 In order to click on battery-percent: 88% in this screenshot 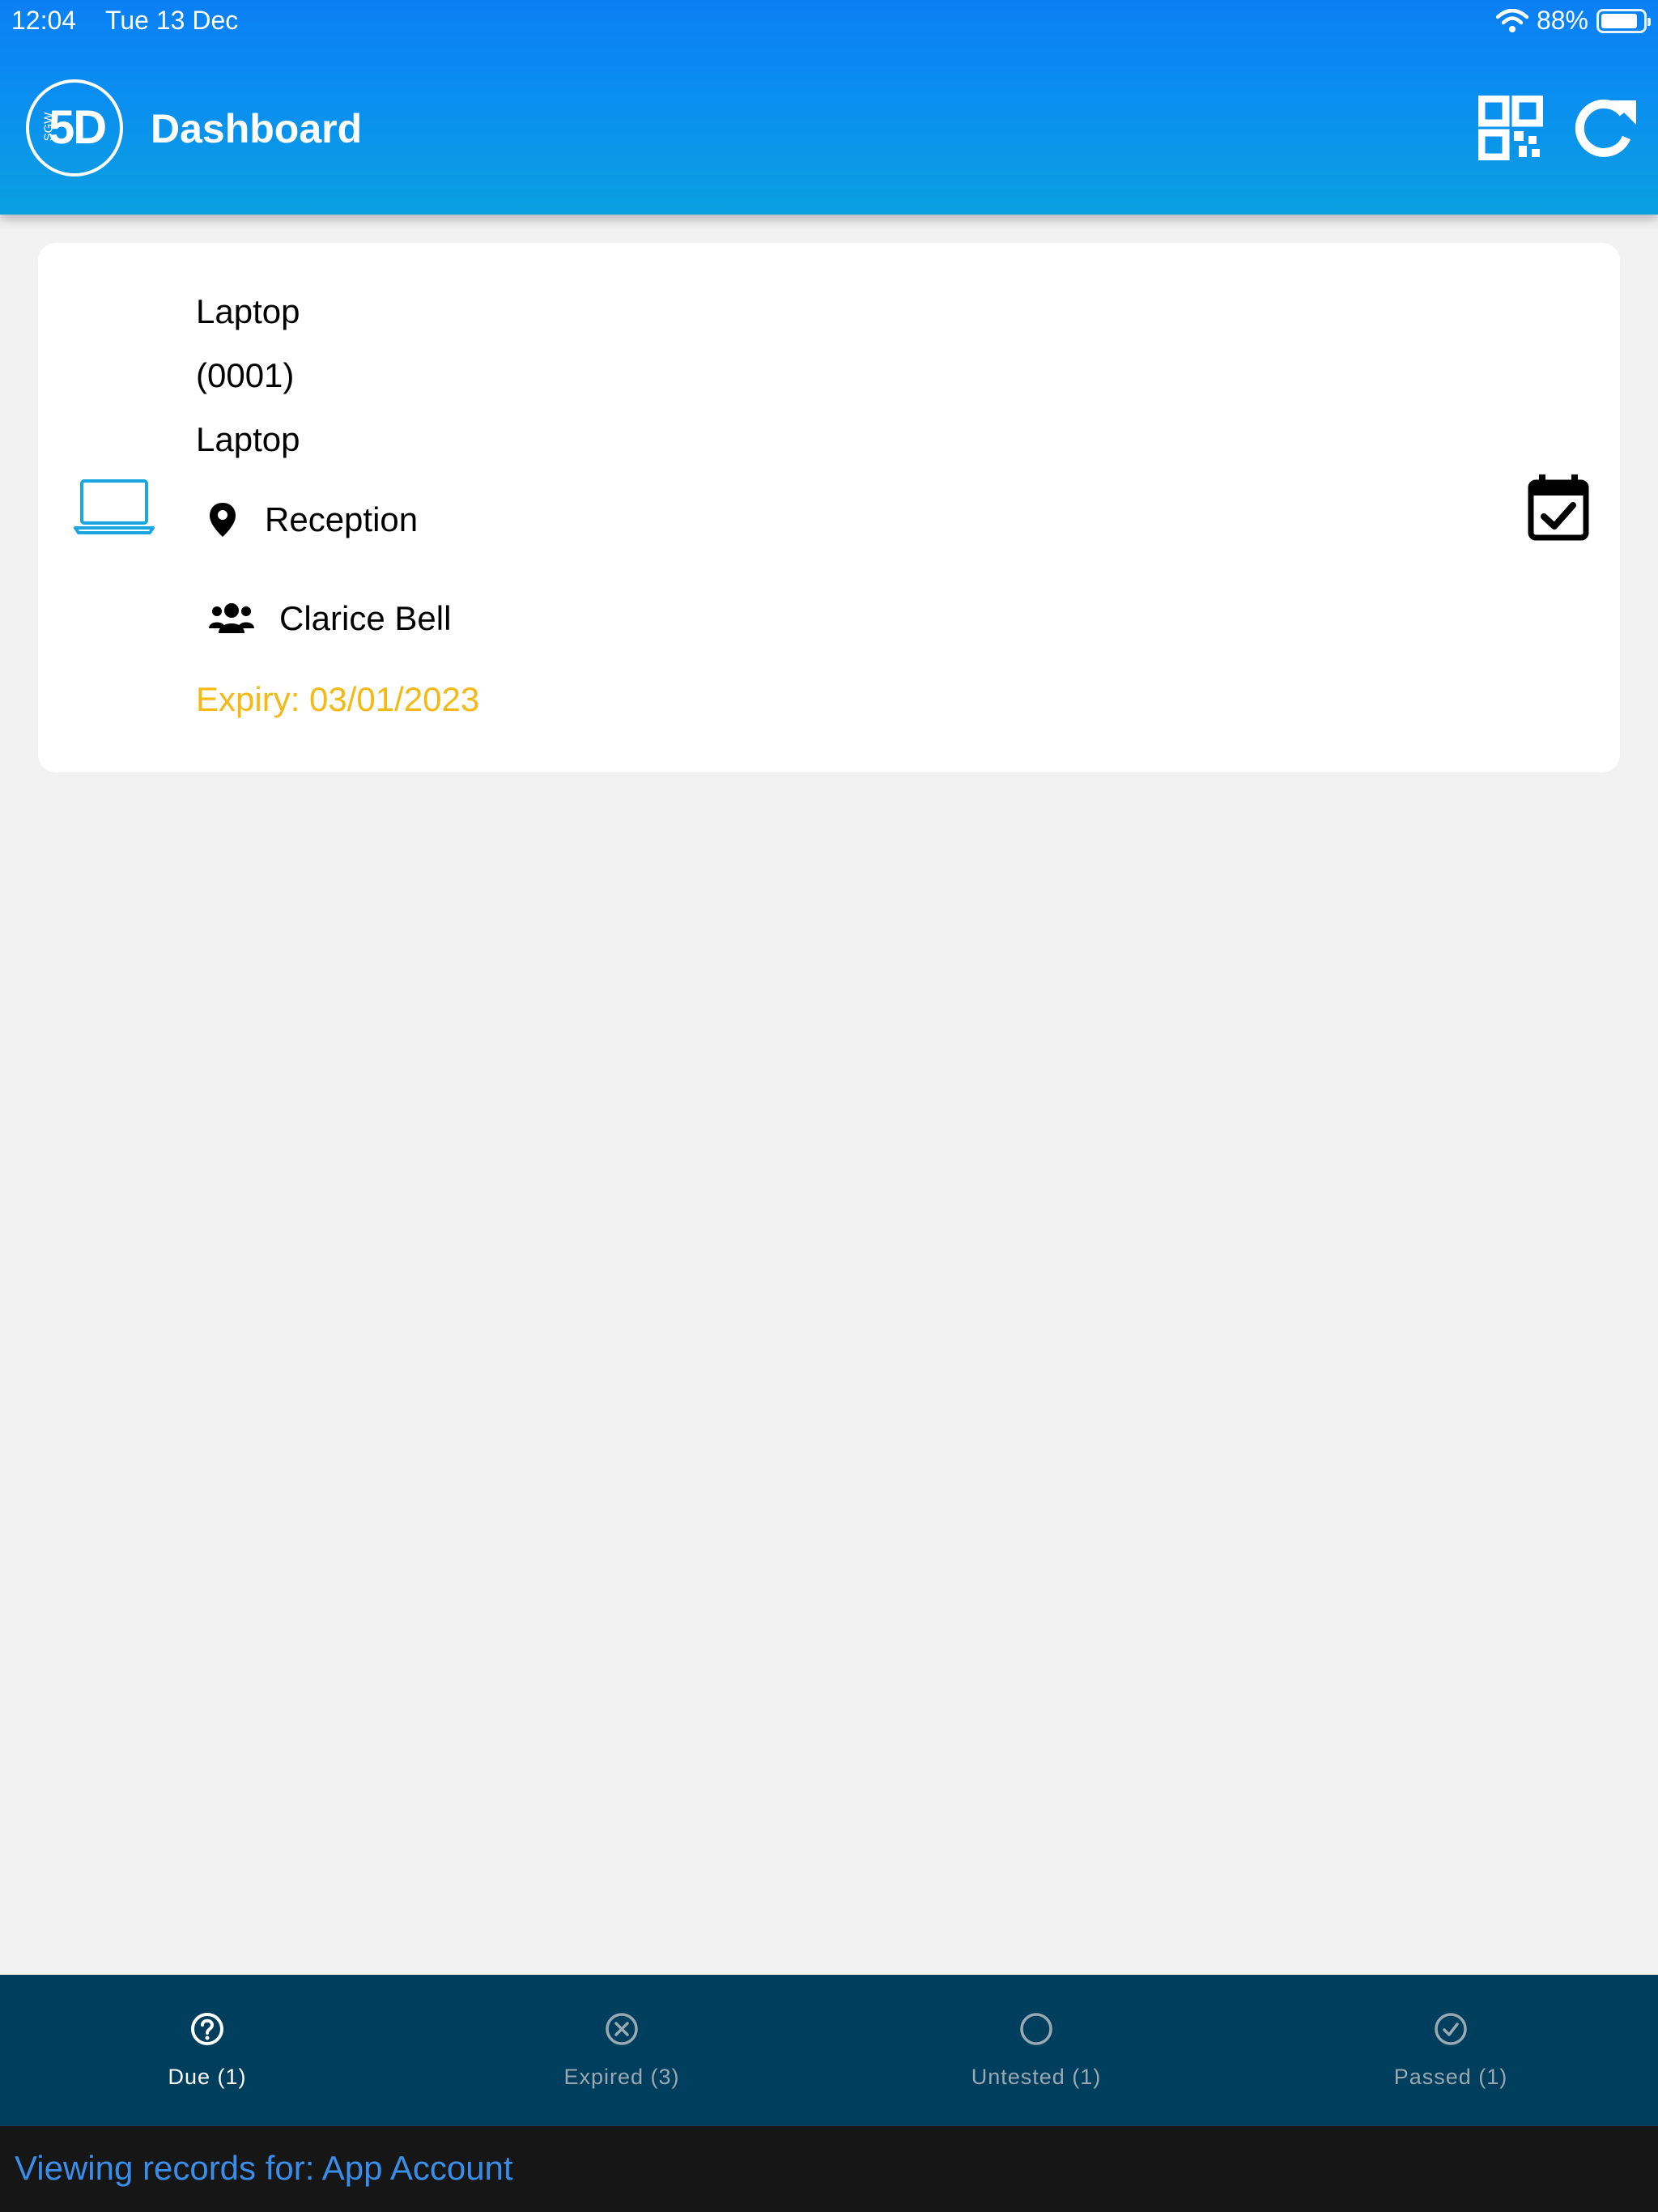, I will do `click(1562, 21)`.